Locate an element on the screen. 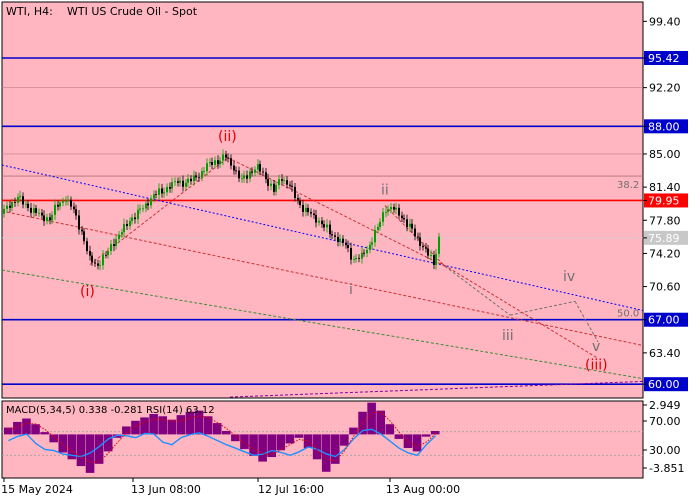  time-tick-label: 13 Aug 00:00 is located at coordinates (423, 489).